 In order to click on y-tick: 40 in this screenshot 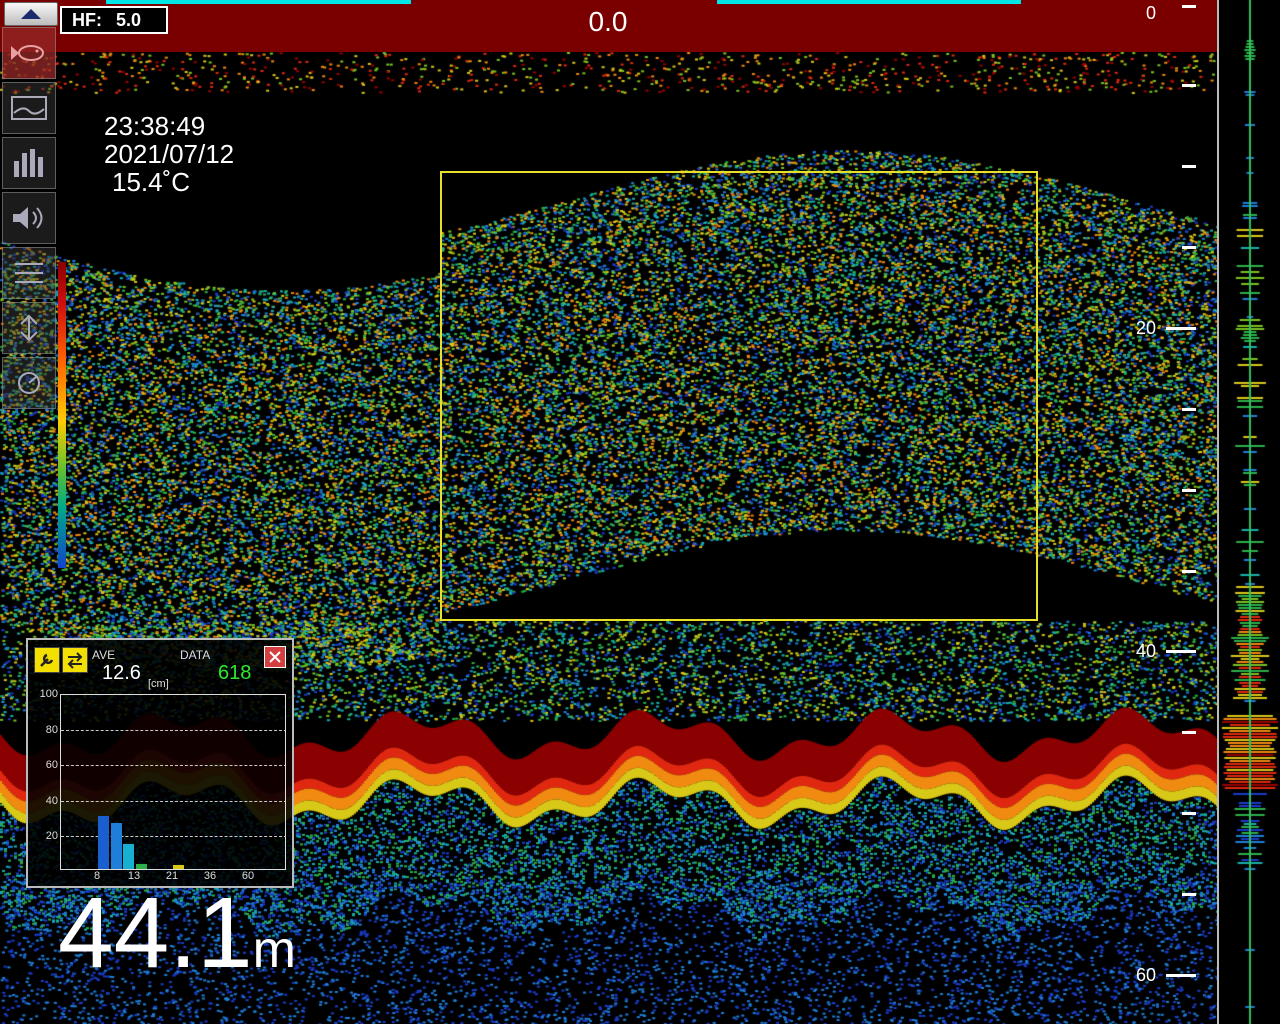, I will do `click(51, 801)`.